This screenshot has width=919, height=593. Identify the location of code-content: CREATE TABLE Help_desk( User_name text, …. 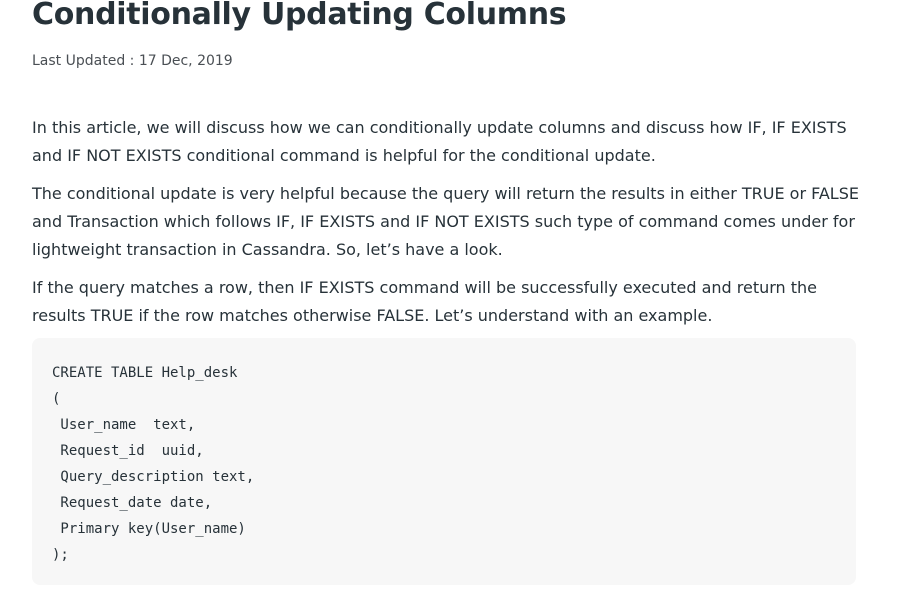
(153, 464).